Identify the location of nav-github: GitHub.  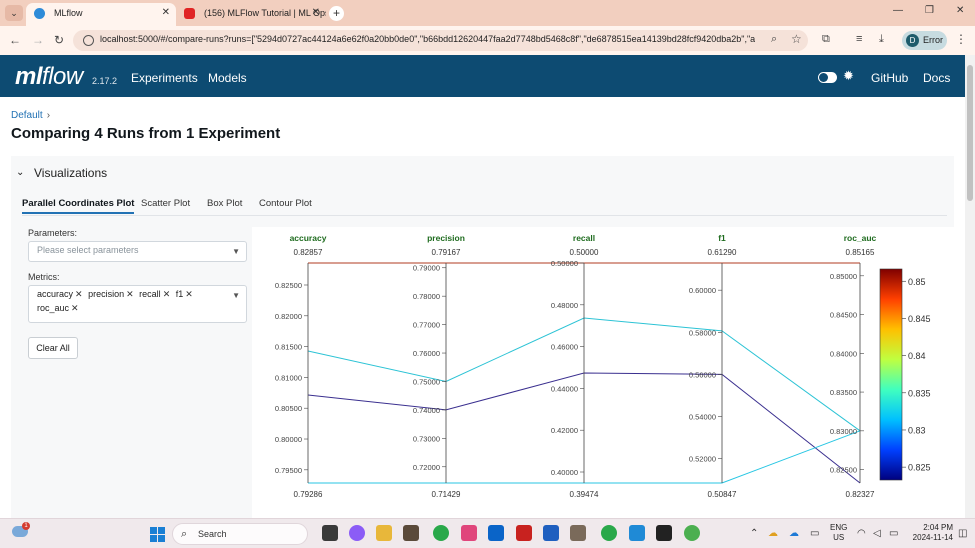
(889, 78).